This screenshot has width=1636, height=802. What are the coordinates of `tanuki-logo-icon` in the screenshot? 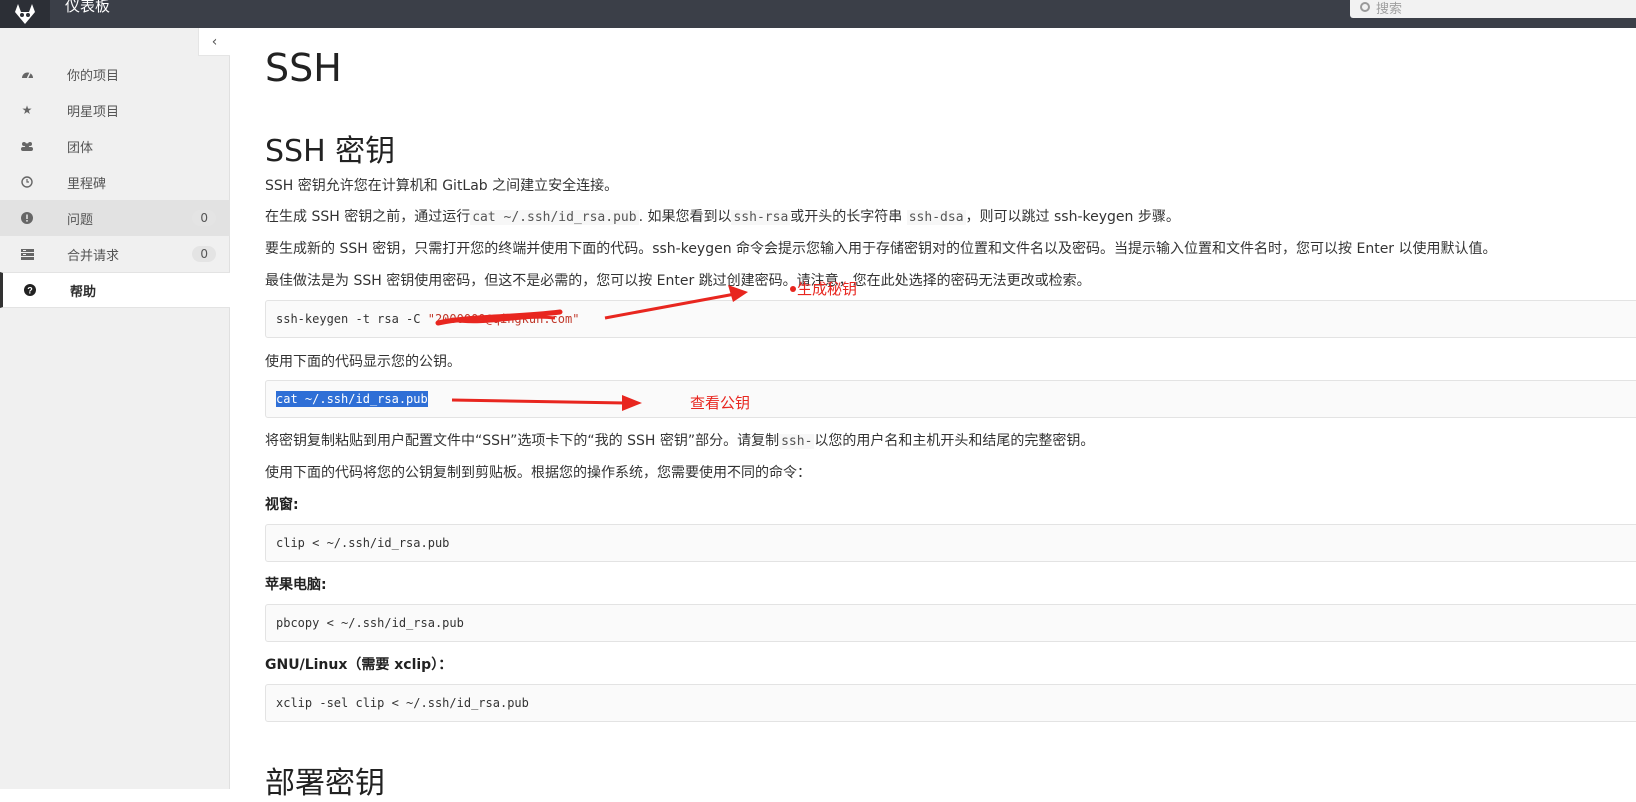 It's located at (25, 14).